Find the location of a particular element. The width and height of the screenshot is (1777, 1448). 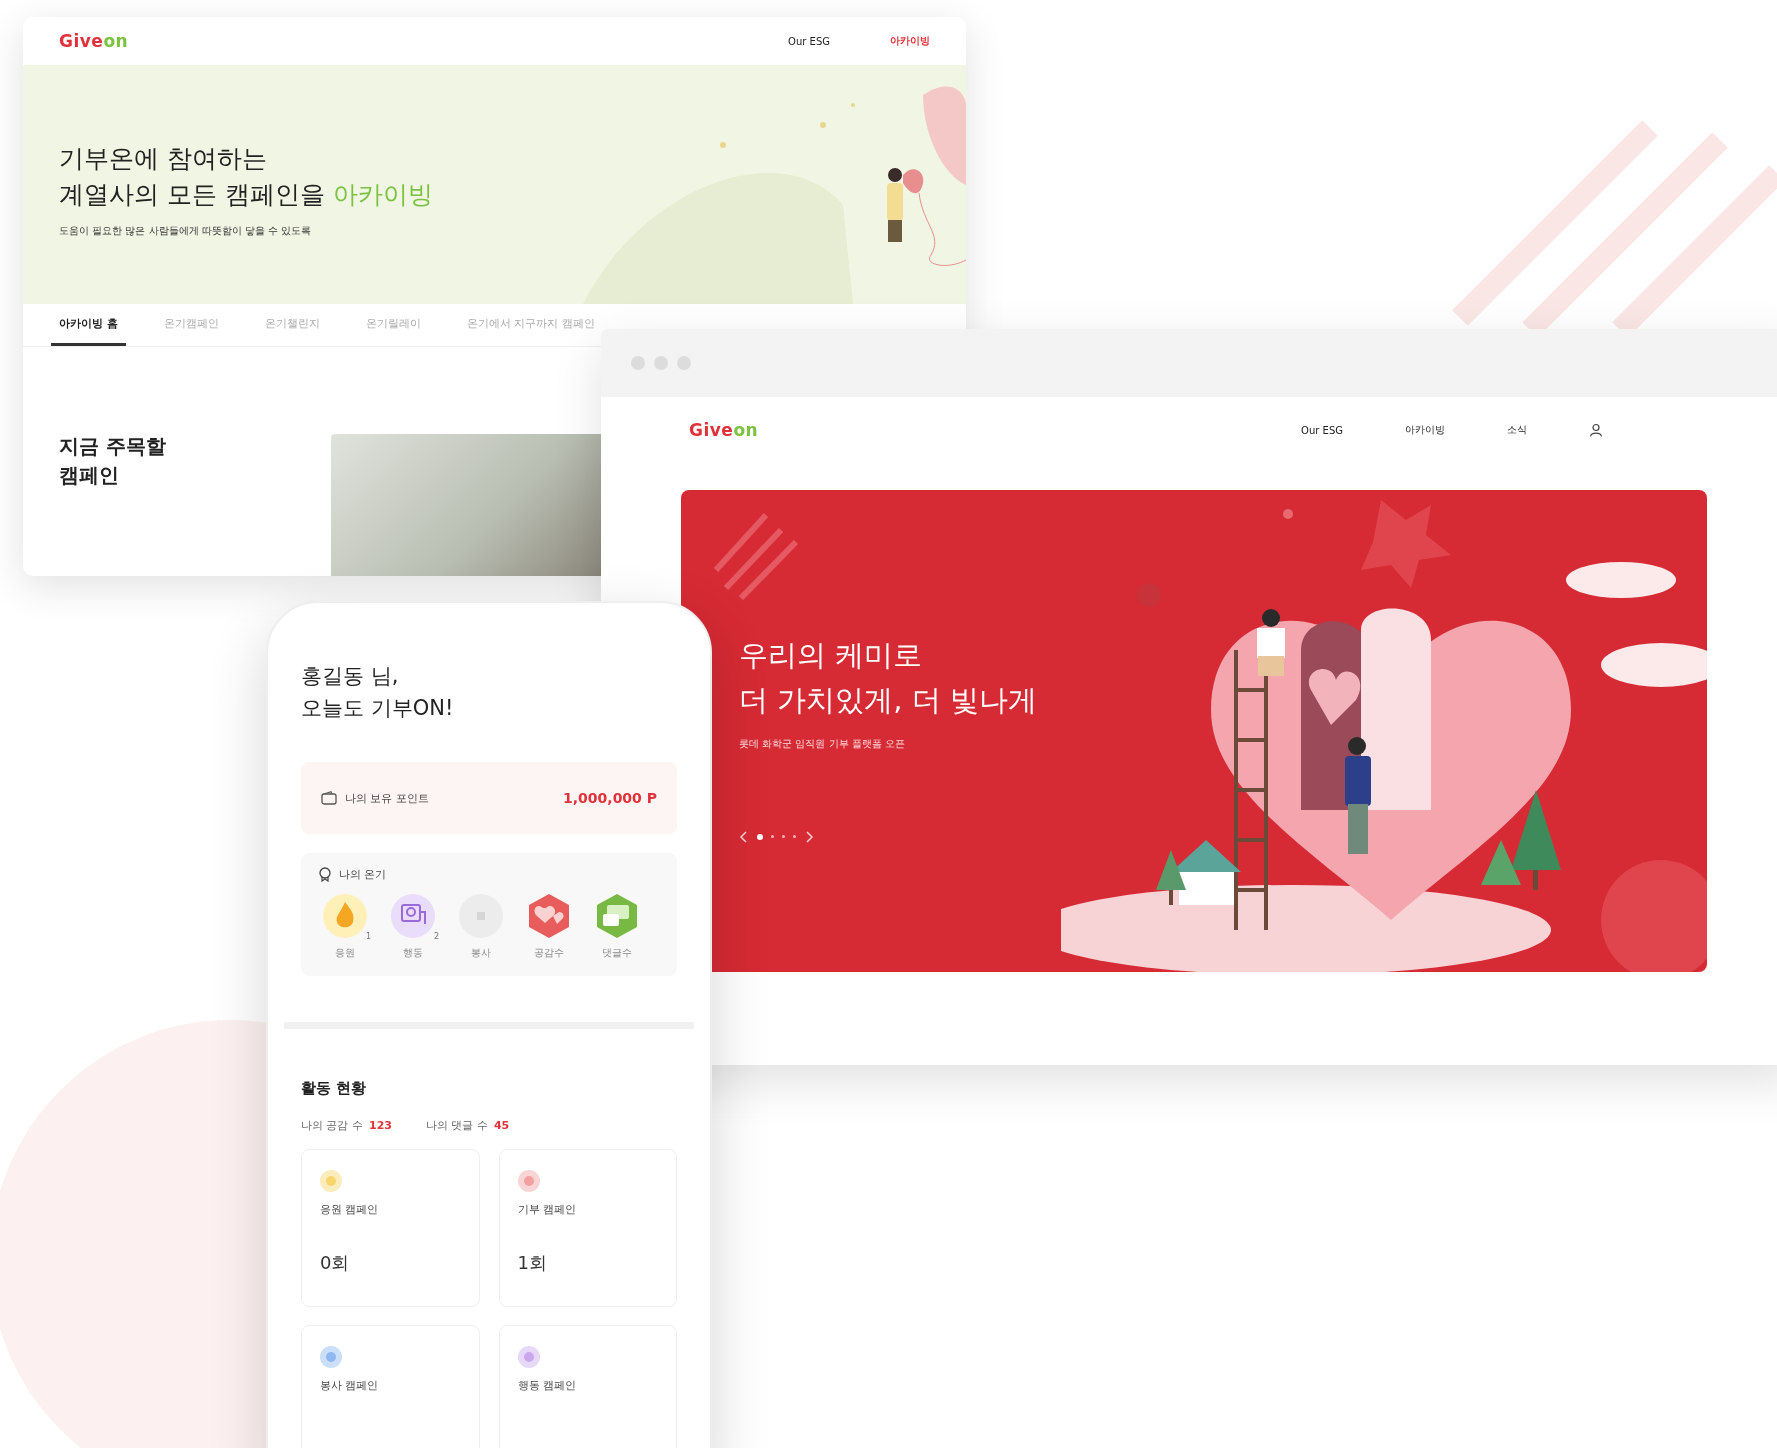

campaign-card: 봉사 캠페인 is located at coordinates (390, 1386).